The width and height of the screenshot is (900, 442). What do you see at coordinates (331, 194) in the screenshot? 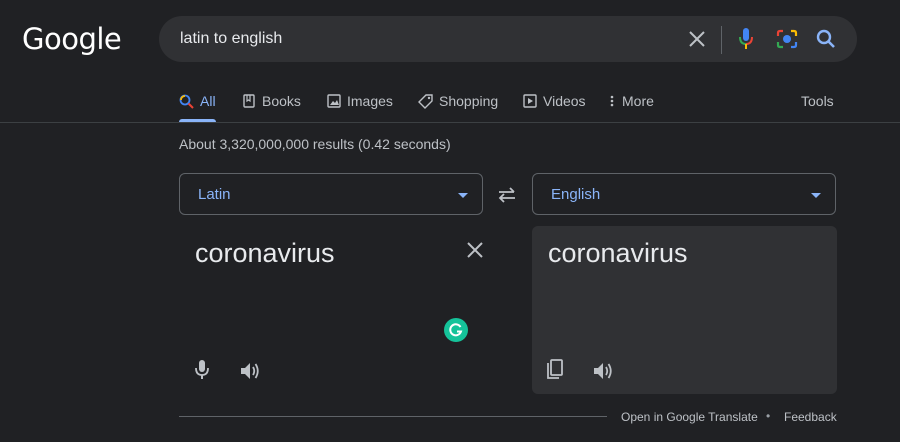
I see `source-language-select: Latin` at bounding box center [331, 194].